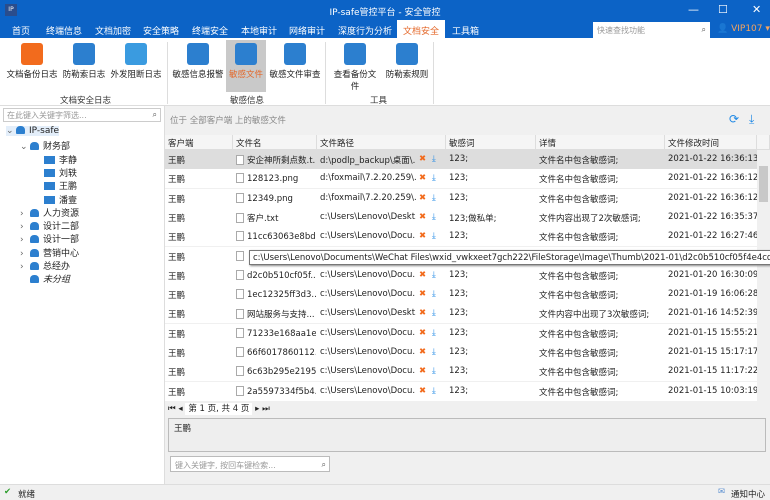  I want to click on col-detail: 详情, so click(600, 142).